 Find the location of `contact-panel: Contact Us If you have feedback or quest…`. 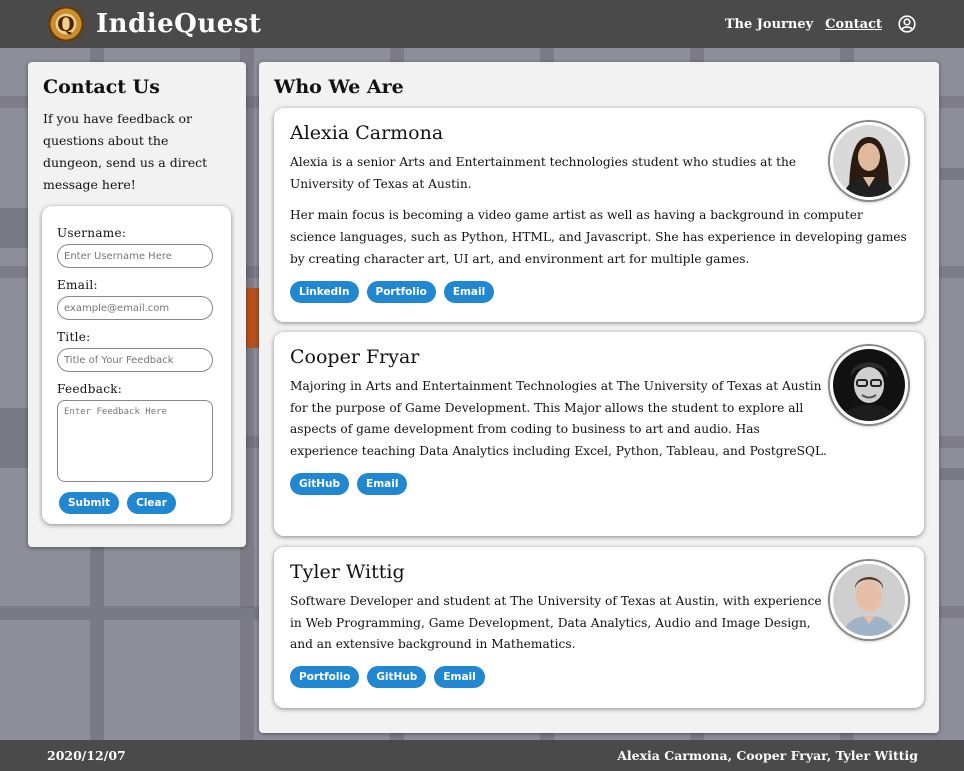

contact-panel: Contact Us If you have feedback or quest… is located at coordinates (137, 304).